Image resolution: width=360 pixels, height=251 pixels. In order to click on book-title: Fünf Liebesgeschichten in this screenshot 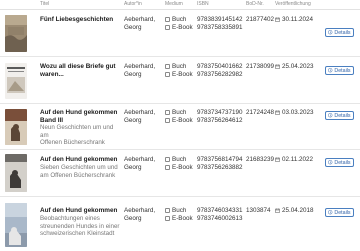, I will do `click(81, 20)`.